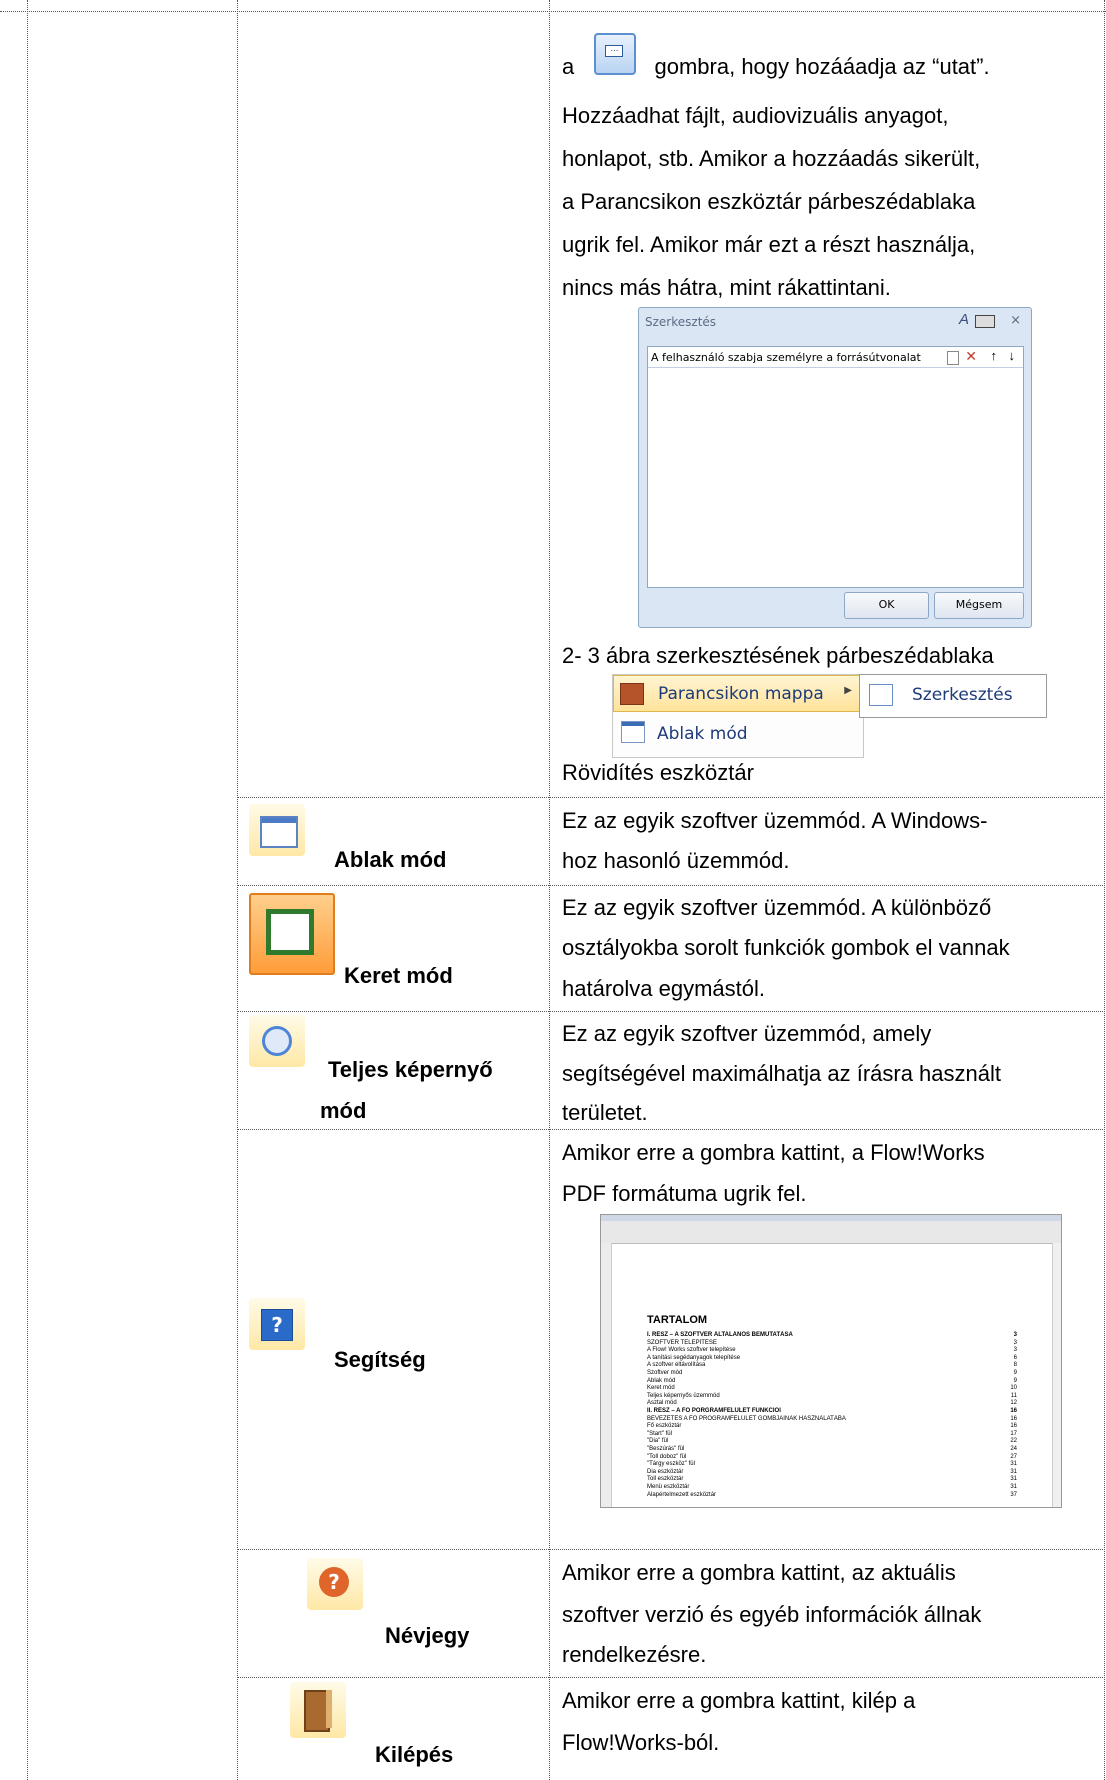 This screenshot has height=1780, width=1106. Describe the element at coordinates (681, 322) in the screenshot. I see `dialog-title: Szerkesztés` at that location.